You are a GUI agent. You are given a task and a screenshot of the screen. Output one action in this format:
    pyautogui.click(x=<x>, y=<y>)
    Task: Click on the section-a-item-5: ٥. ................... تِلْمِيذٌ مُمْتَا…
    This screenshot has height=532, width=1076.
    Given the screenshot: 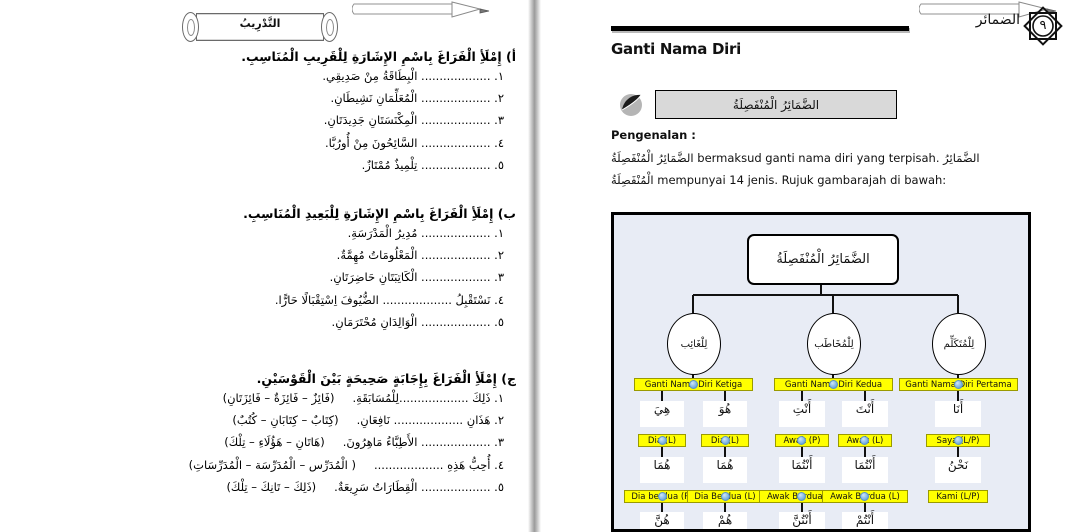 What is the action you would take?
    pyautogui.click(x=432, y=165)
    